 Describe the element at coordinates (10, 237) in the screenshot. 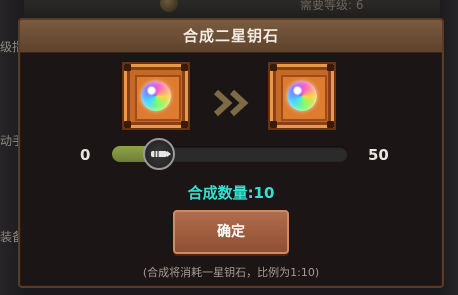

I see `background-left-label: 装备` at that location.